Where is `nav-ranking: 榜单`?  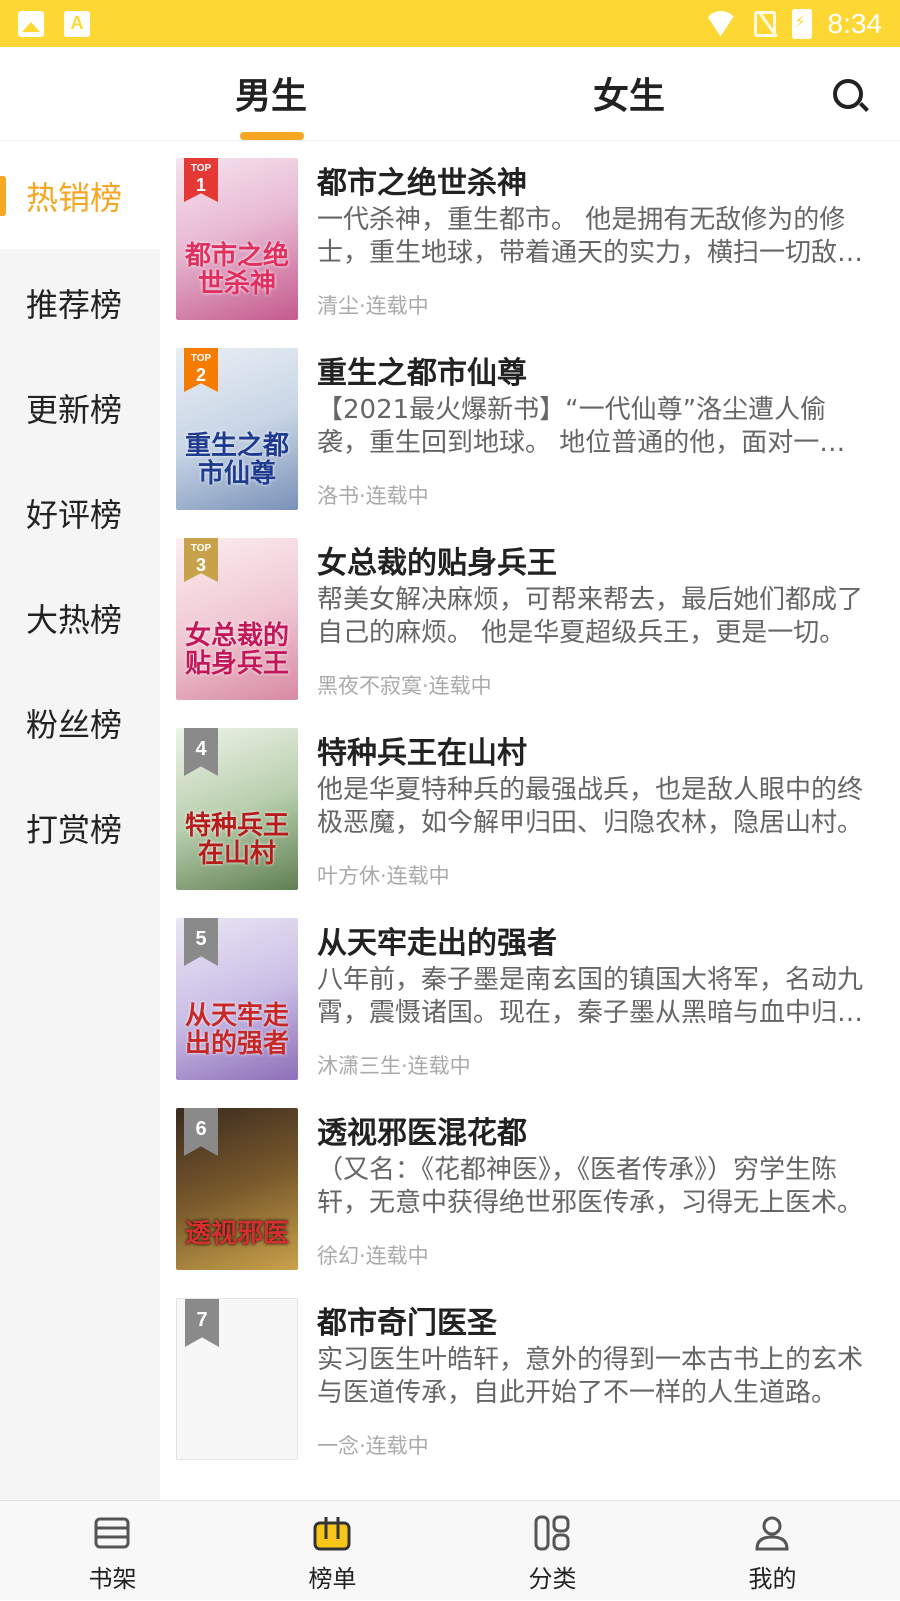
nav-ranking: 榜单 is located at coordinates (332, 1551).